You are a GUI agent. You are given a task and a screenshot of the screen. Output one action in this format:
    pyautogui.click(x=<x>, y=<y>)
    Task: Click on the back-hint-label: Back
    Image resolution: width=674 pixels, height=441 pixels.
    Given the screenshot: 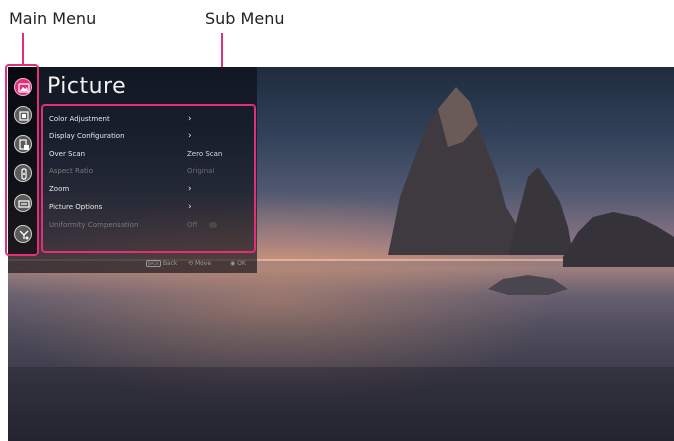 What is the action you would take?
    pyautogui.click(x=170, y=263)
    